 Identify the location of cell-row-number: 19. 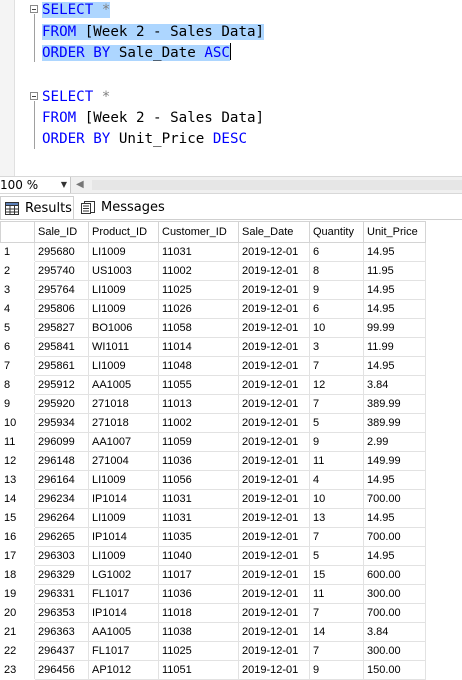
(17, 594).